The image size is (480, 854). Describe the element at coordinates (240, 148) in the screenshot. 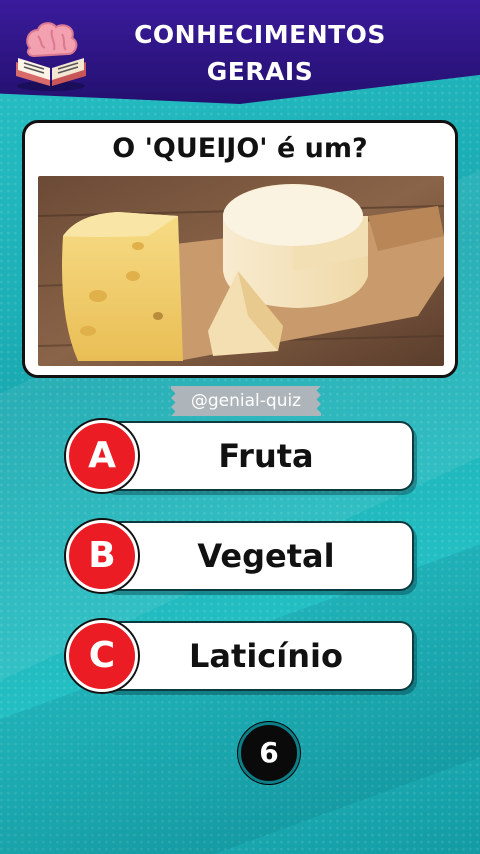

I see `question-text: O 'QUEIJO' é um?` at that location.